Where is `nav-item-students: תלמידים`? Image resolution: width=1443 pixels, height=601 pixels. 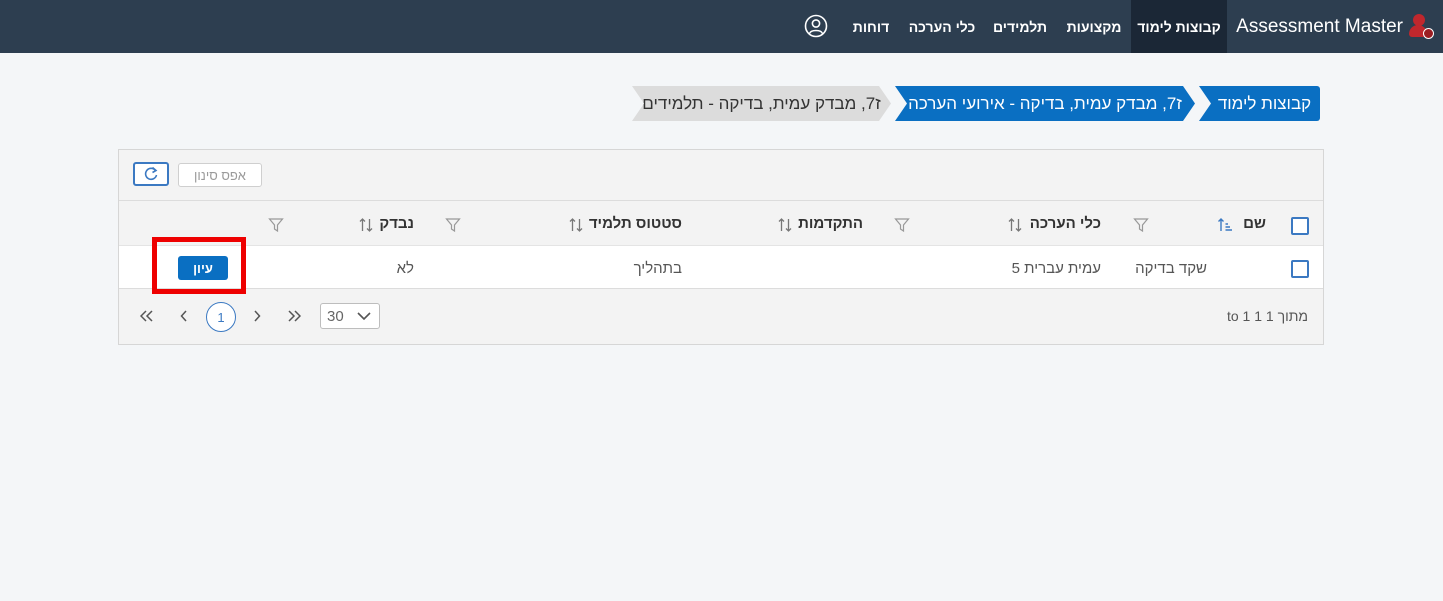 nav-item-students: תלמידים is located at coordinates (1020, 26).